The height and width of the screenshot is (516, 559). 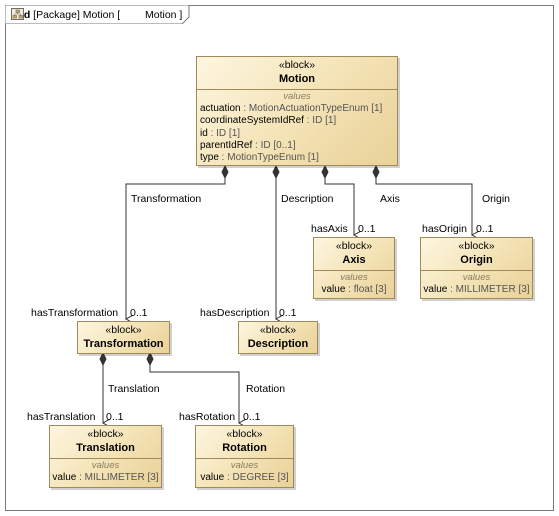 What do you see at coordinates (278, 344) in the screenshot?
I see `block-description-name: Description` at bounding box center [278, 344].